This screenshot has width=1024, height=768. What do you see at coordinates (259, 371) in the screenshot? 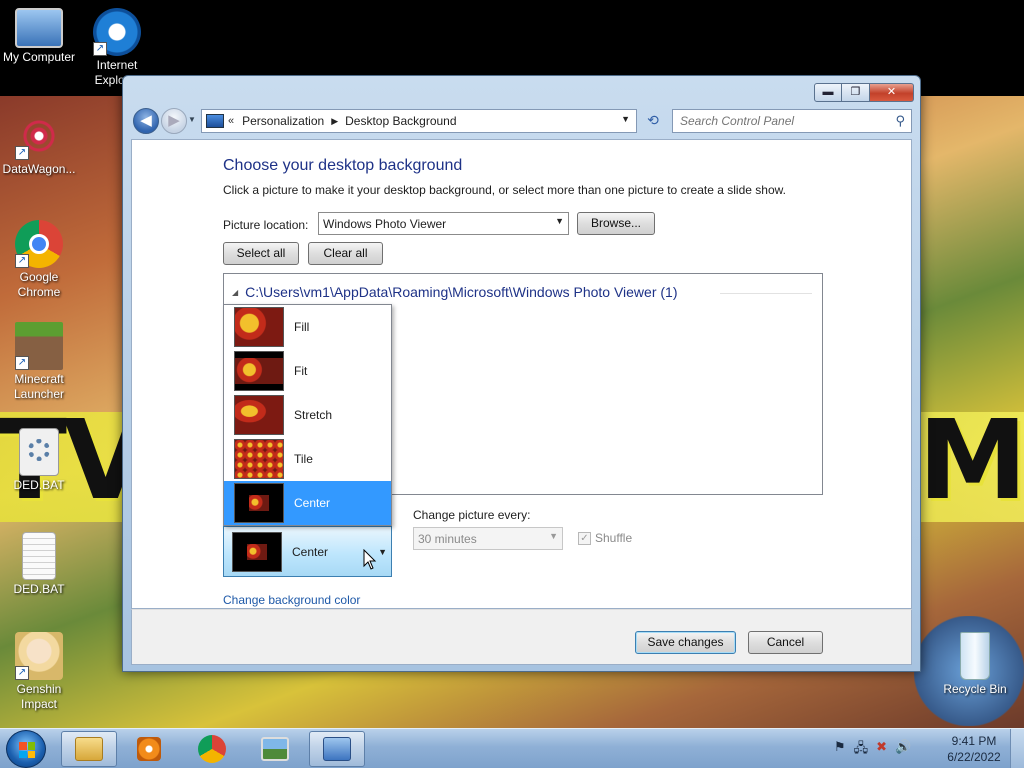
I see `fit-position-thumbnail` at bounding box center [259, 371].